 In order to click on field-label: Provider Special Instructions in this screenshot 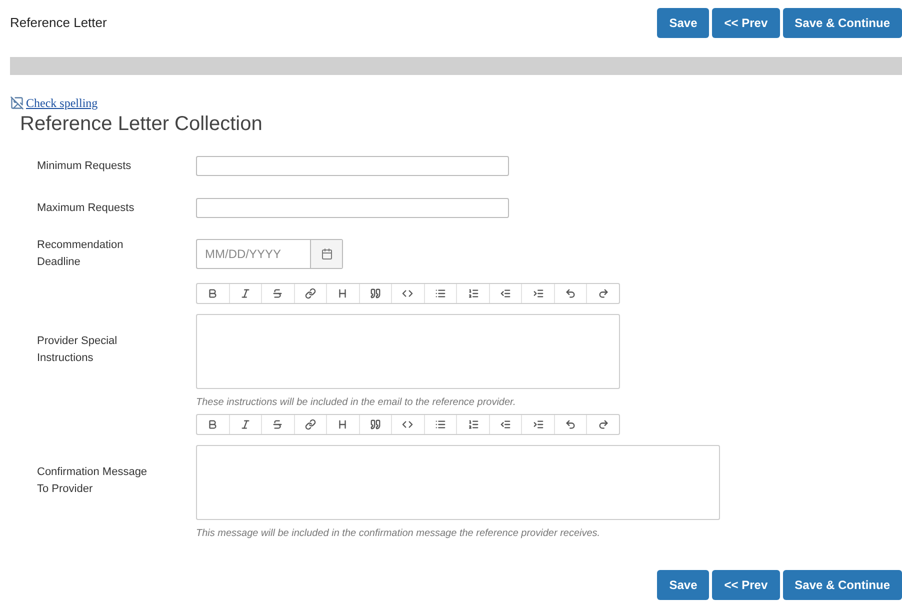, I will do `click(77, 350)`.